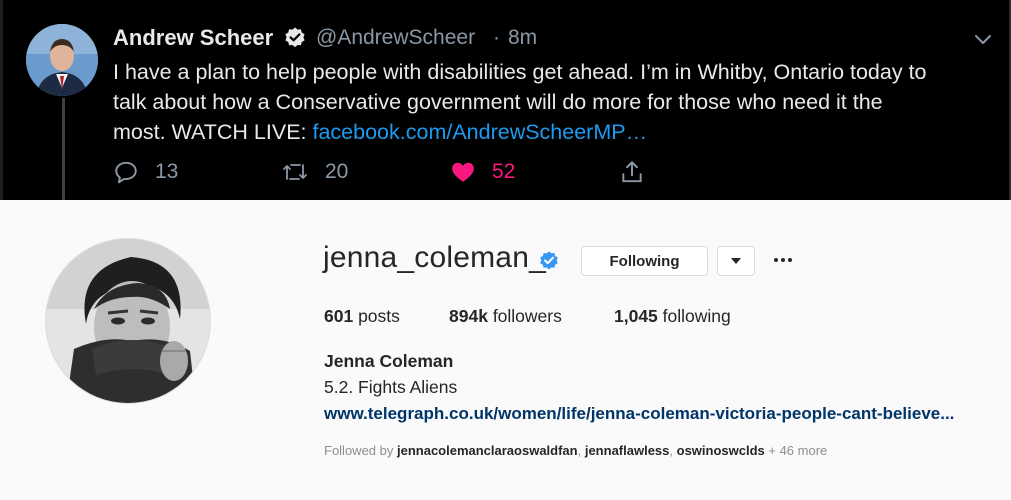  I want to click on tweet-timestamp: 8m, so click(522, 38).